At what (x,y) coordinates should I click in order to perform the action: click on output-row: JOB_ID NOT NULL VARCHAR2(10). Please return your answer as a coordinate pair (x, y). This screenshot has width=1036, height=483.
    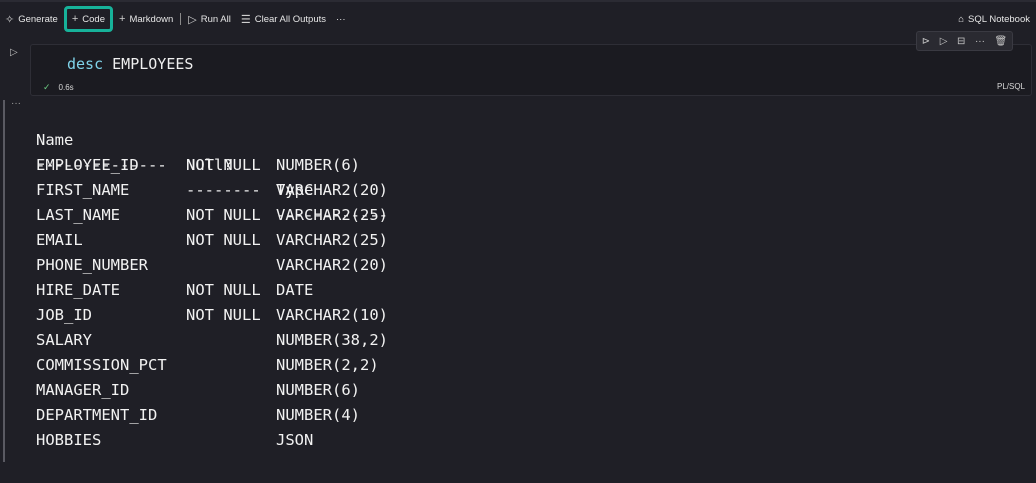
    Looking at the image, I should click on (212, 315).